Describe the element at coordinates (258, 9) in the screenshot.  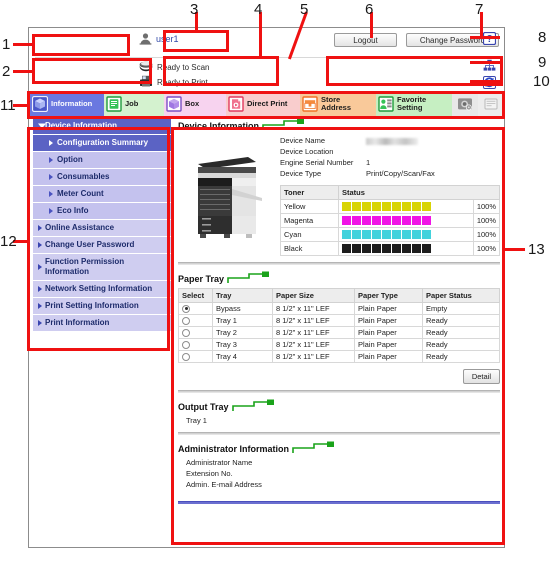
I see `callout-number-4: 4` at that location.